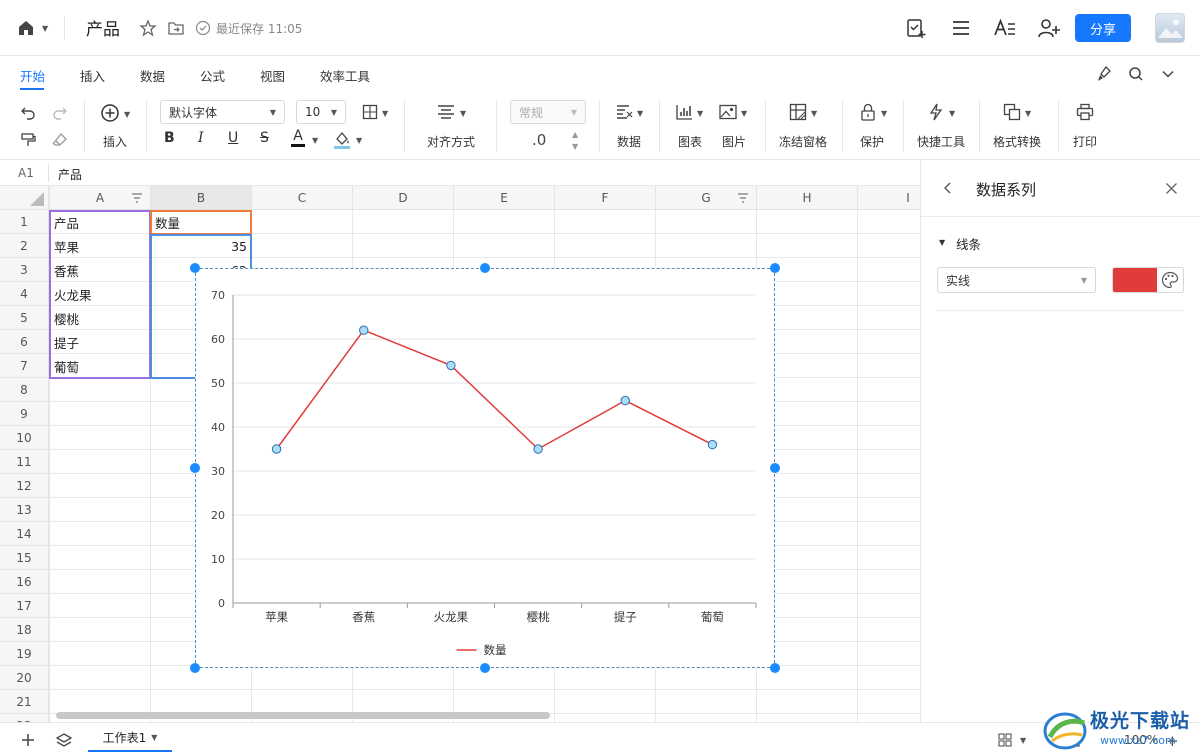 The height and width of the screenshot is (756, 1200). What do you see at coordinates (605, 198) in the screenshot?
I see `column-header-f: F` at bounding box center [605, 198].